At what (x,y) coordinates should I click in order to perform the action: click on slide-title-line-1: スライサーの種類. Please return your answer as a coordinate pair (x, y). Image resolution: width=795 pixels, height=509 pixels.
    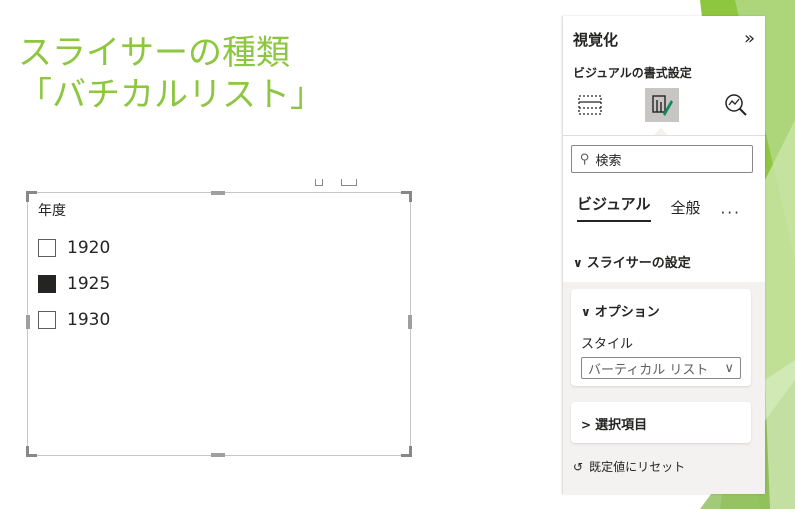
    Looking at the image, I should click on (154, 53).